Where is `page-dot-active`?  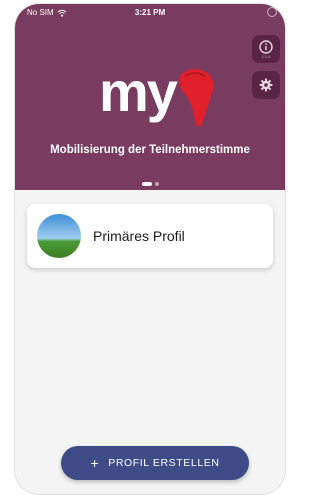 page-dot-active is located at coordinates (146, 184).